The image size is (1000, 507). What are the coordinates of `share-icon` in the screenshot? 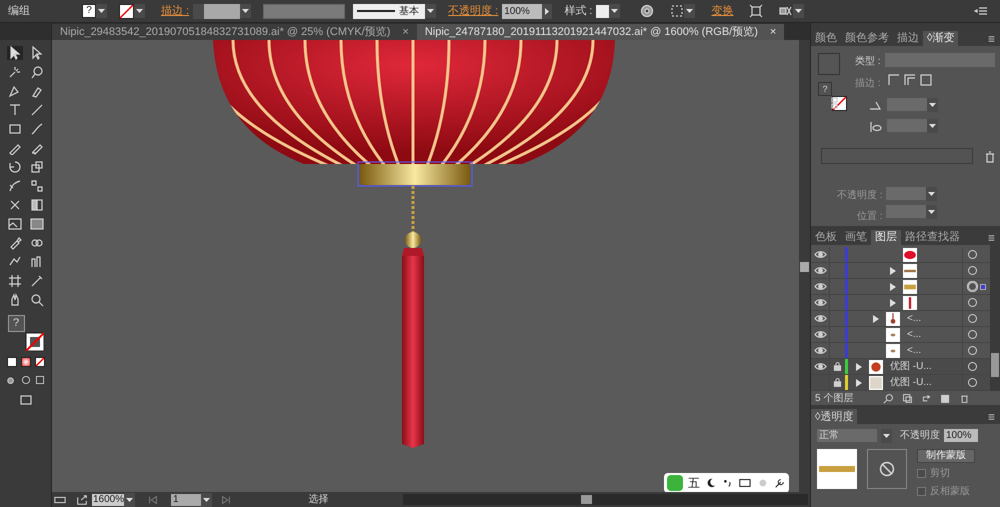 It's located at (82, 500).